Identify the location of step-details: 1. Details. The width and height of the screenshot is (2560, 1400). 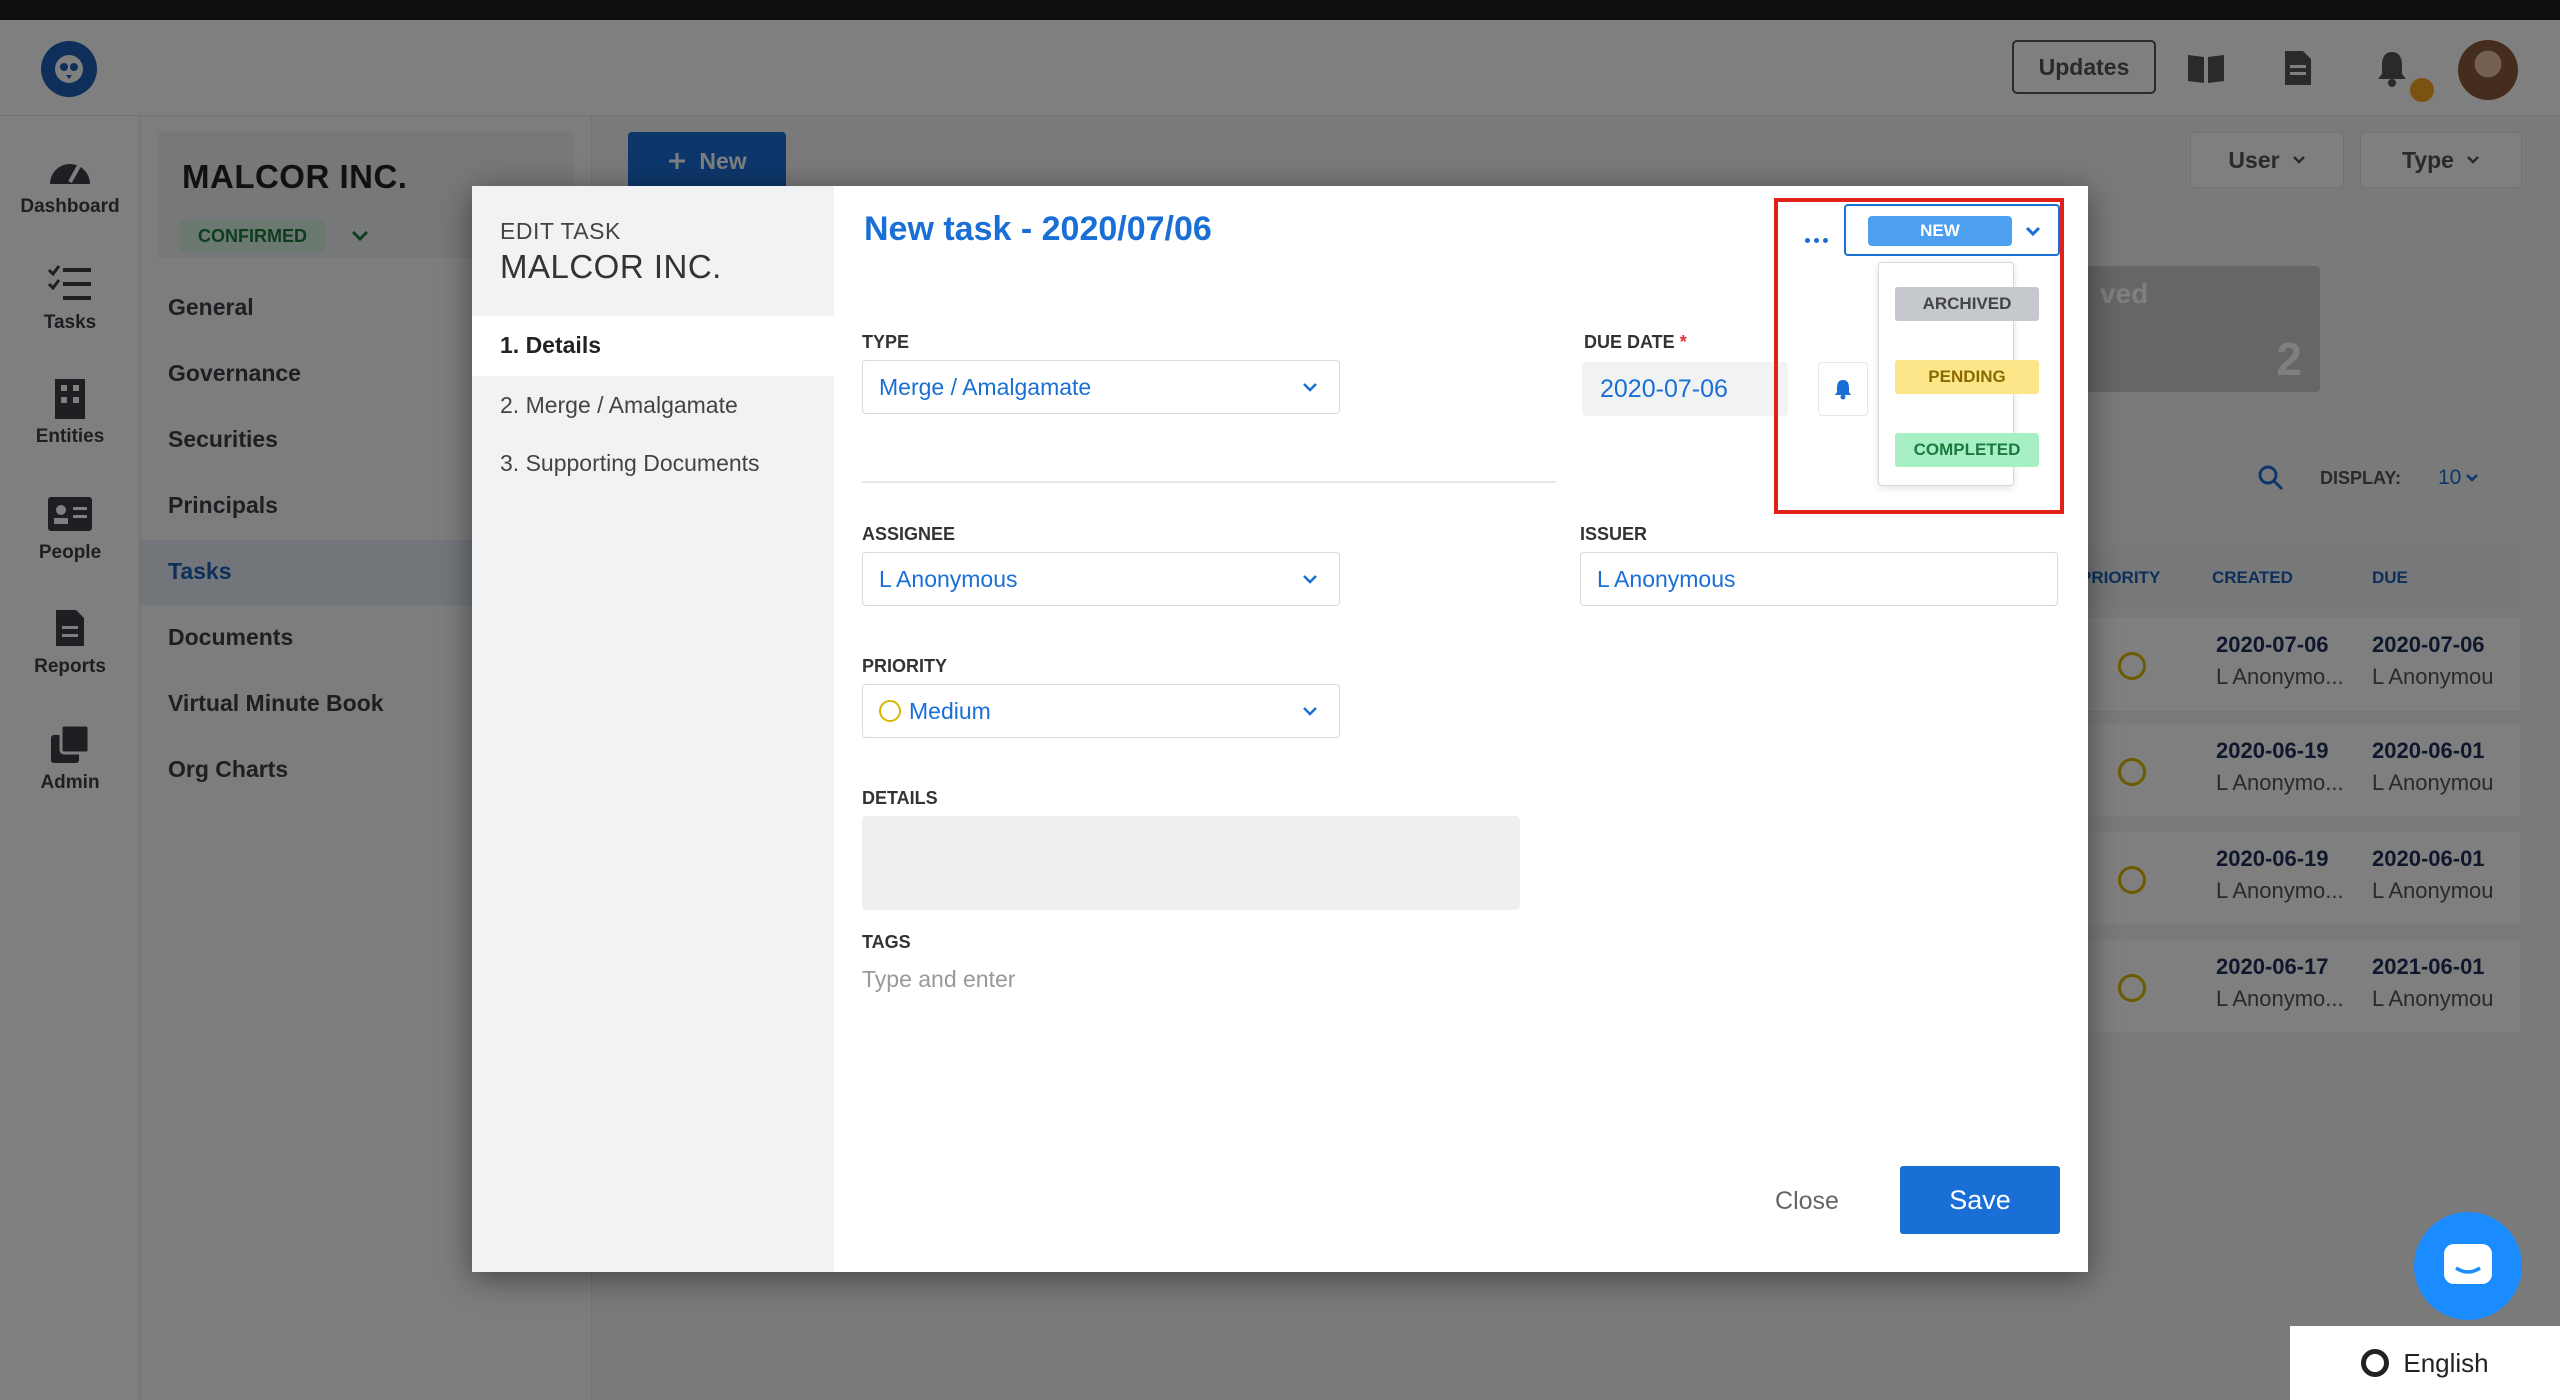
(550, 345).